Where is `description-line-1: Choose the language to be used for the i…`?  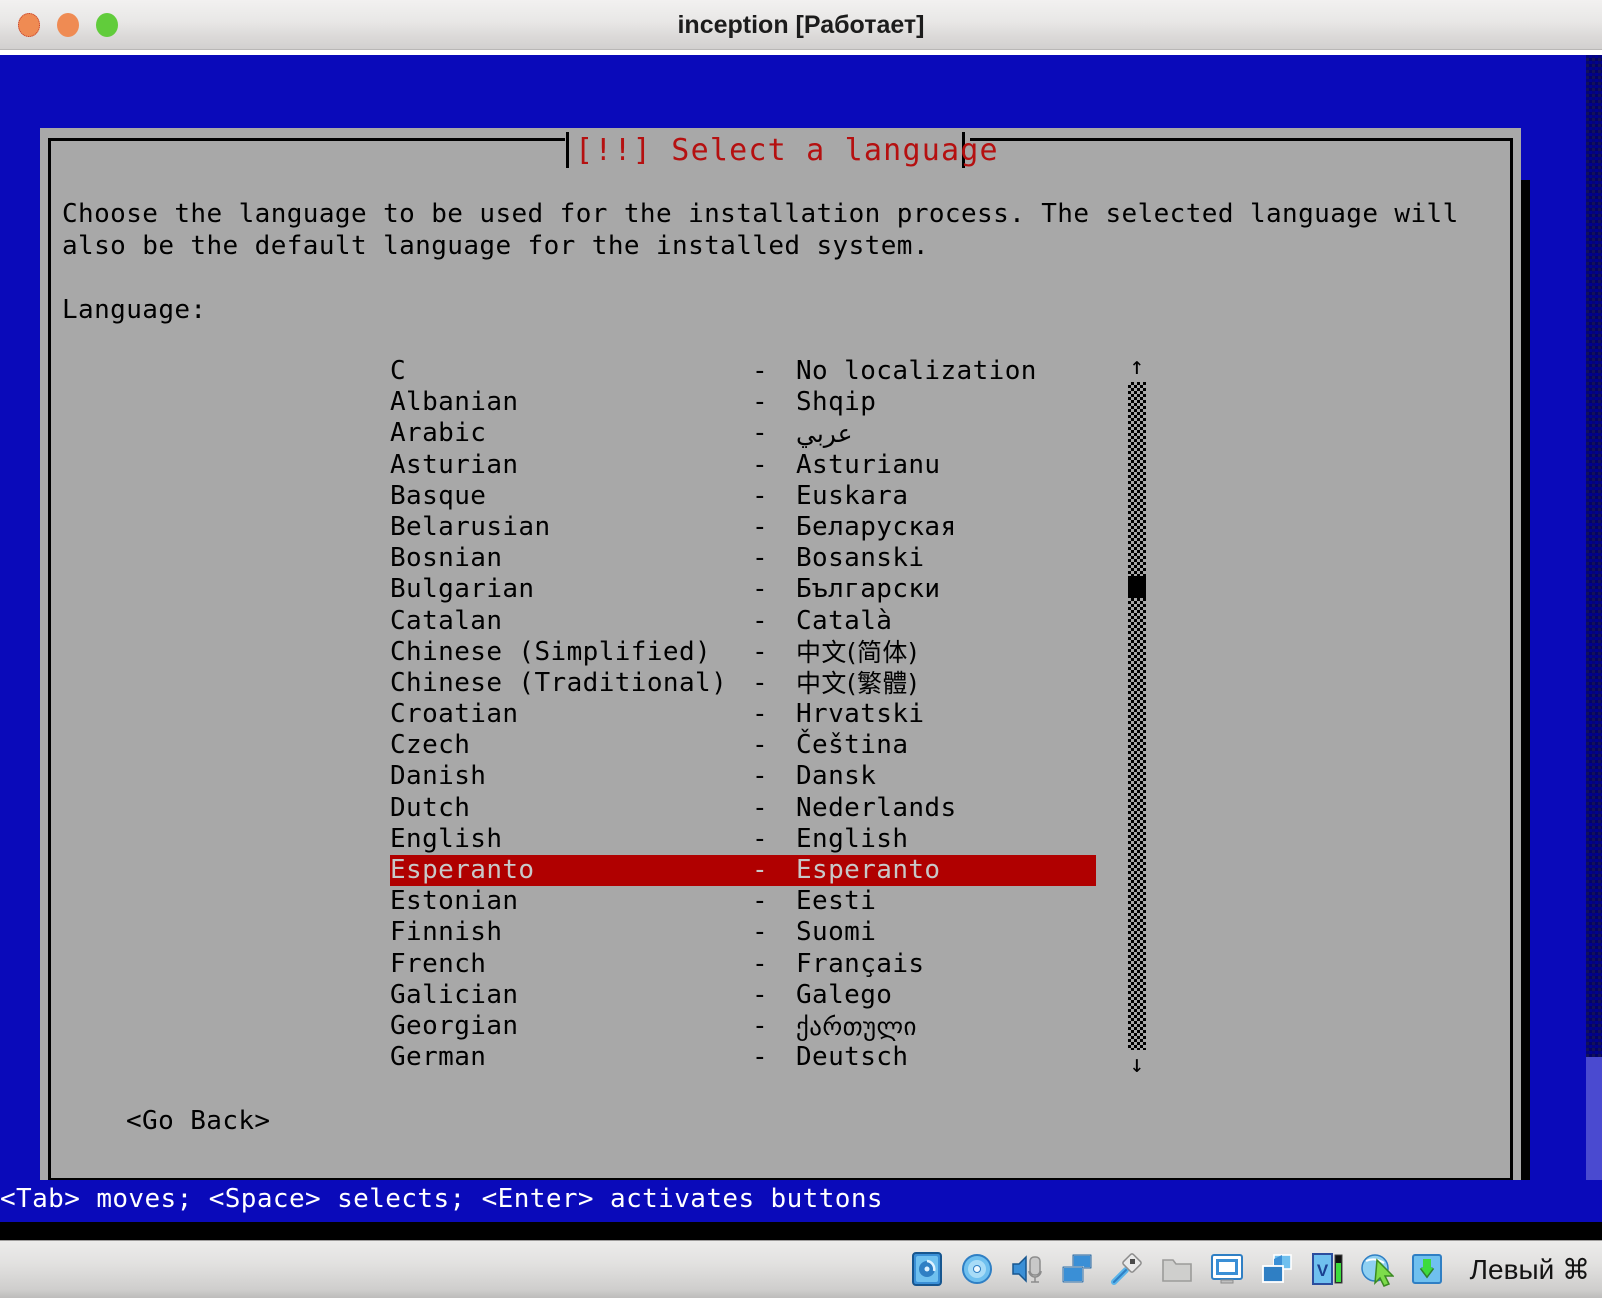 description-line-1: Choose the language to be used for the i… is located at coordinates (760, 214).